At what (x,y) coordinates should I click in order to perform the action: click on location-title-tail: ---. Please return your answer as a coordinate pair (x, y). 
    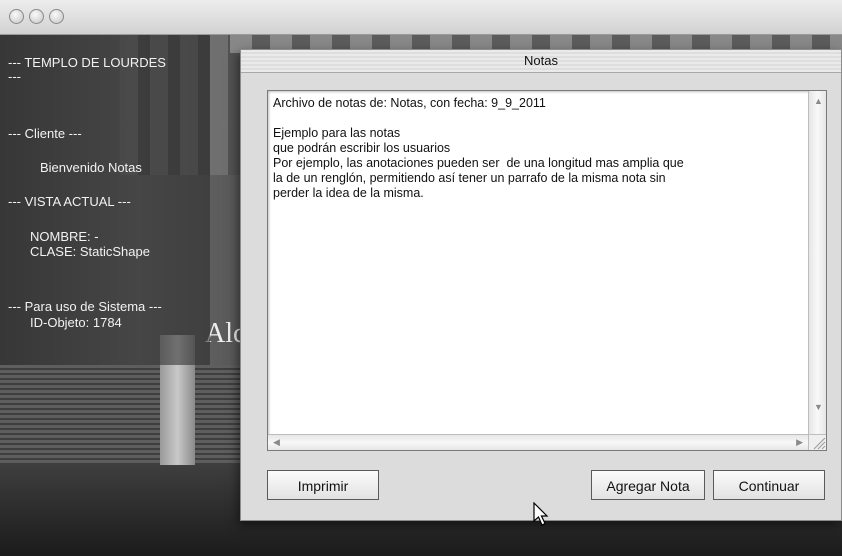
    Looking at the image, I should click on (14, 76).